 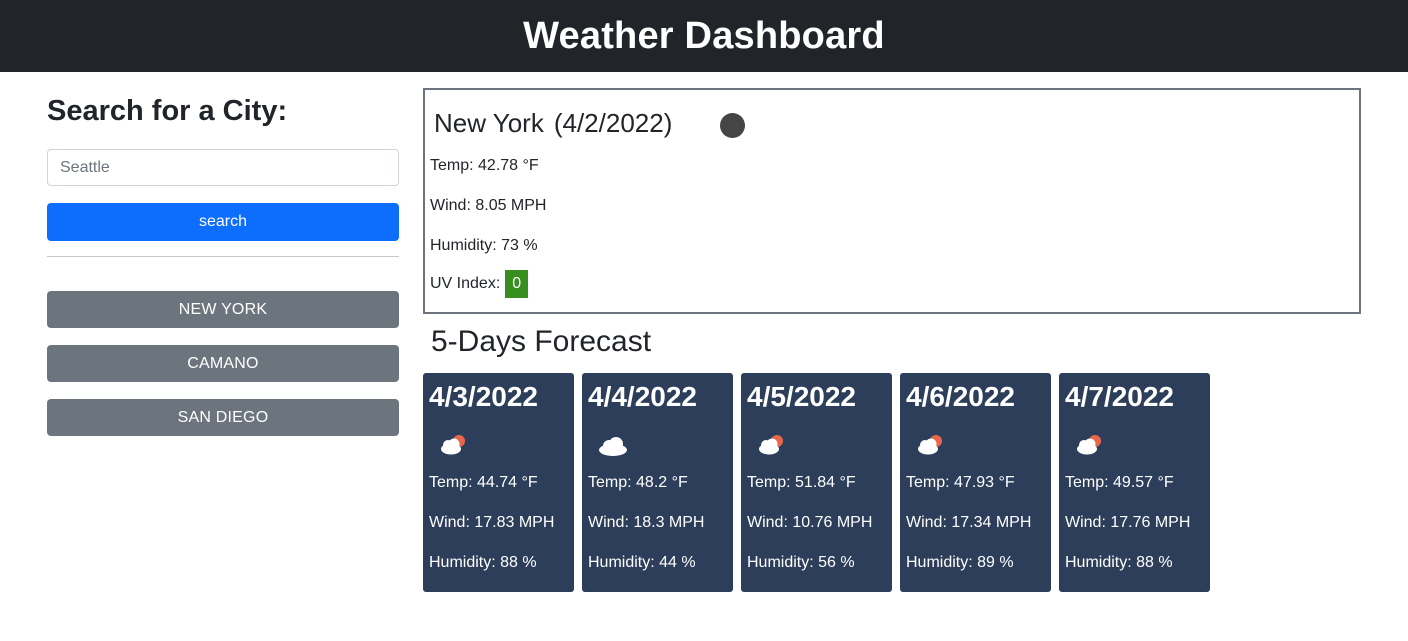 What do you see at coordinates (492, 522) in the screenshot?
I see `forecast-wind: Wind: 17.83 MPH` at bounding box center [492, 522].